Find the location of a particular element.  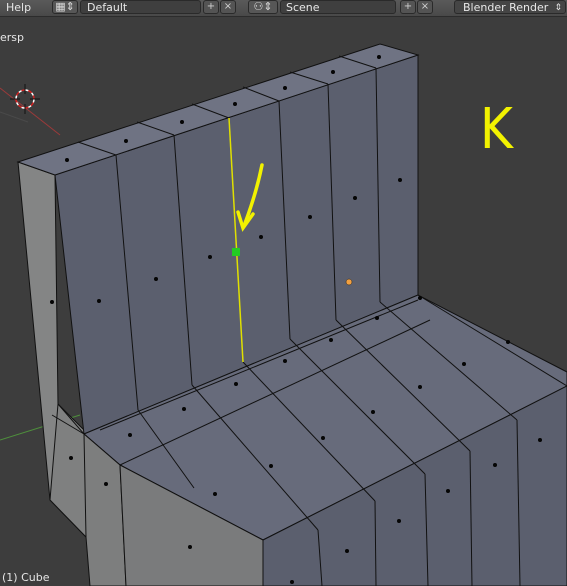

annotation-letter: K is located at coordinates (496, 129).